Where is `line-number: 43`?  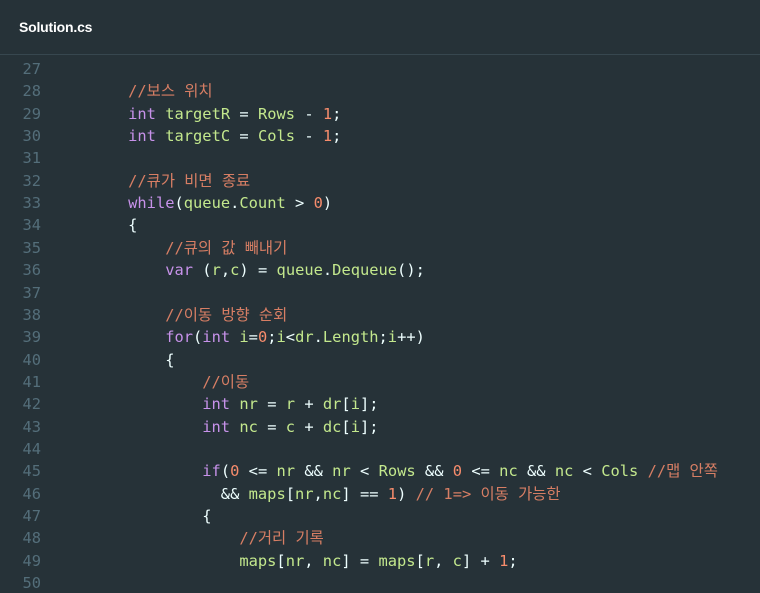
line-number: 43 is located at coordinates (31, 426).